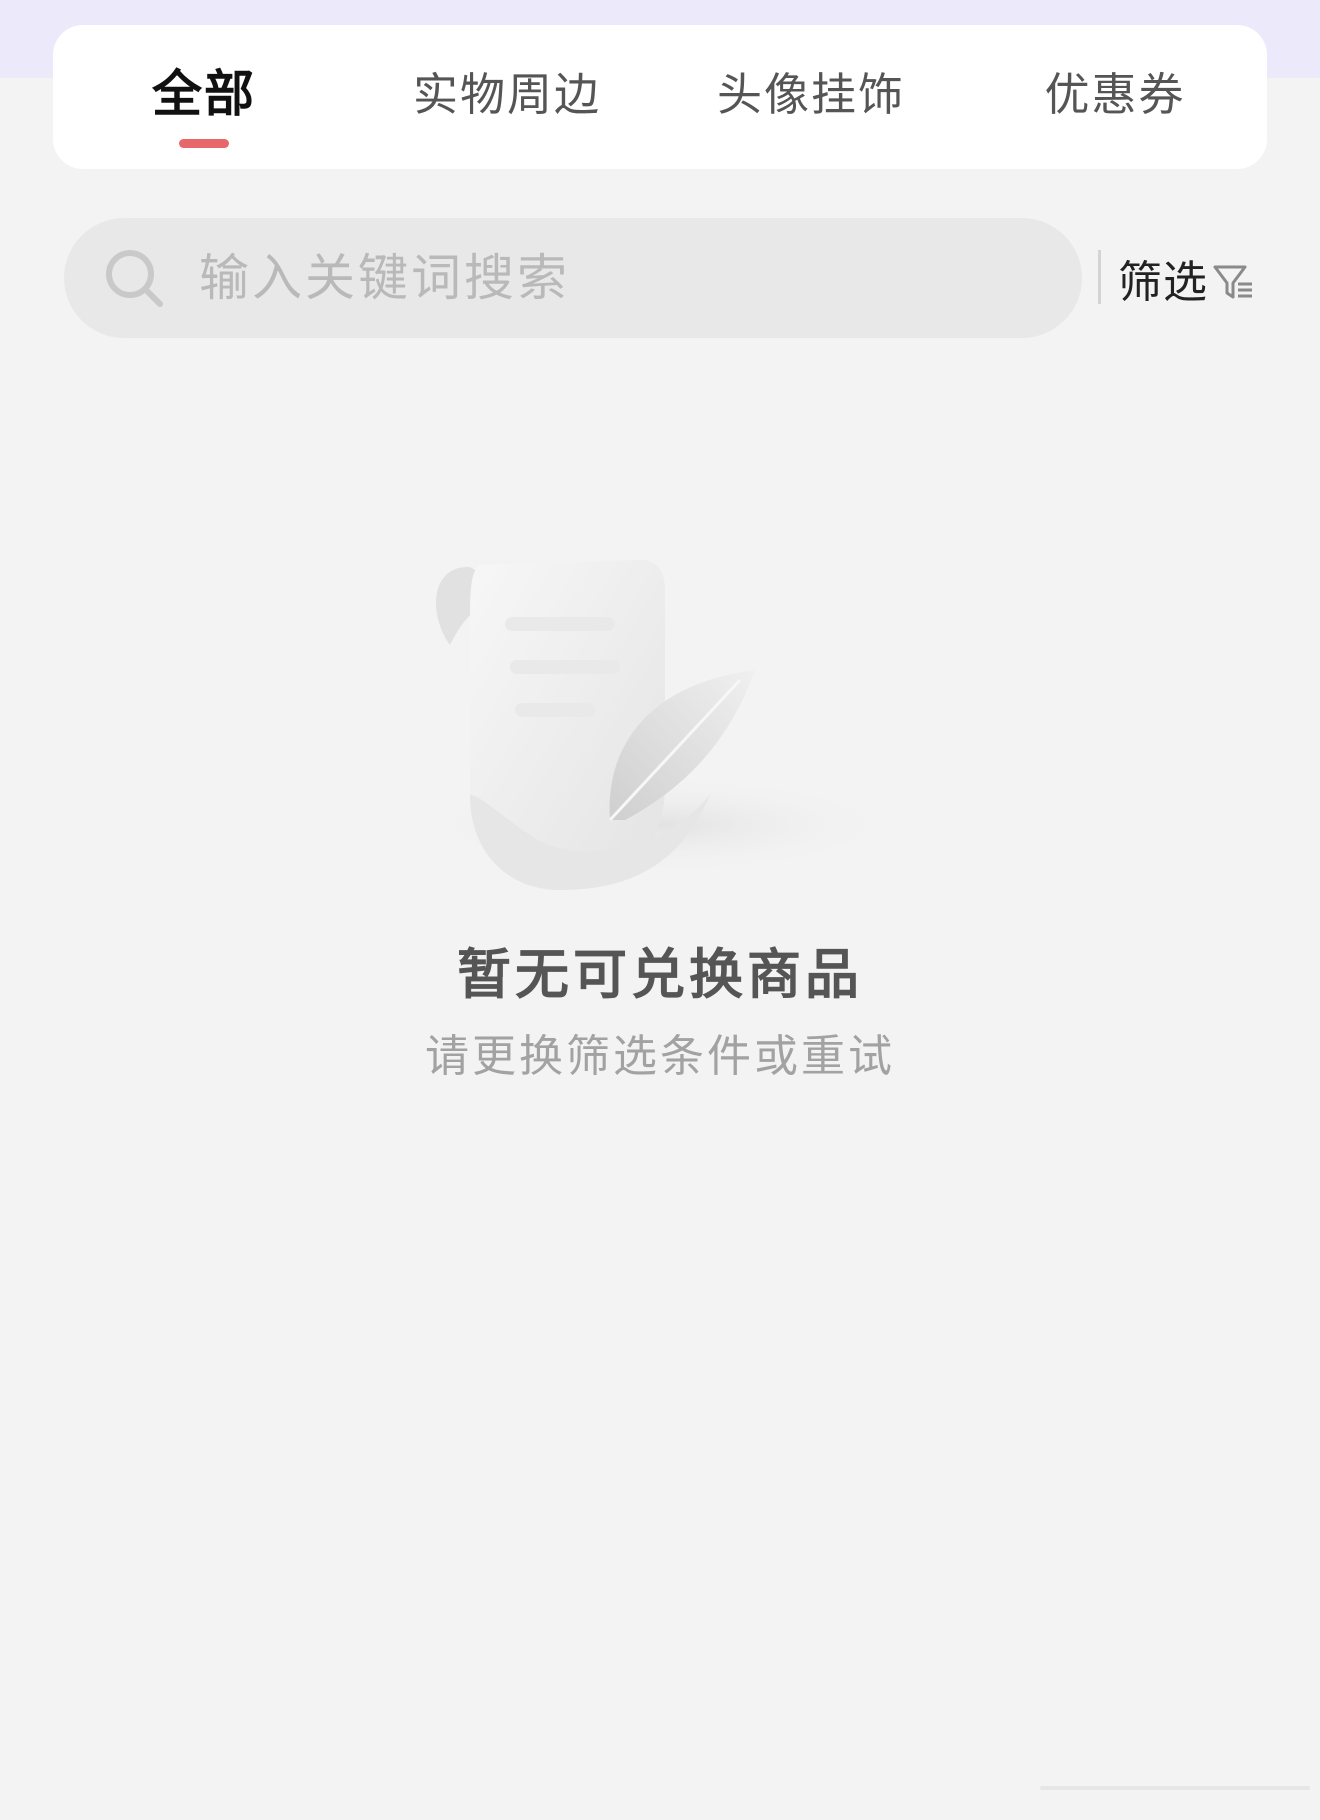  Describe the element at coordinates (134, 278) in the screenshot. I see `search-icon` at that location.